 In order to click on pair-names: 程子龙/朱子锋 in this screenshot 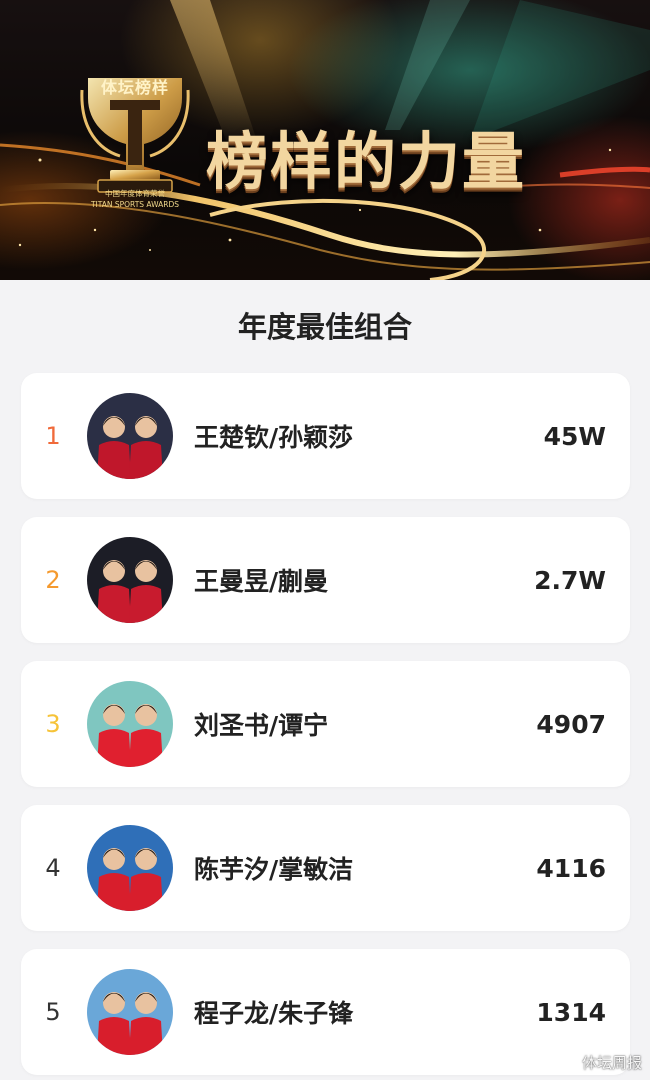, I will do `click(274, 1013)`.